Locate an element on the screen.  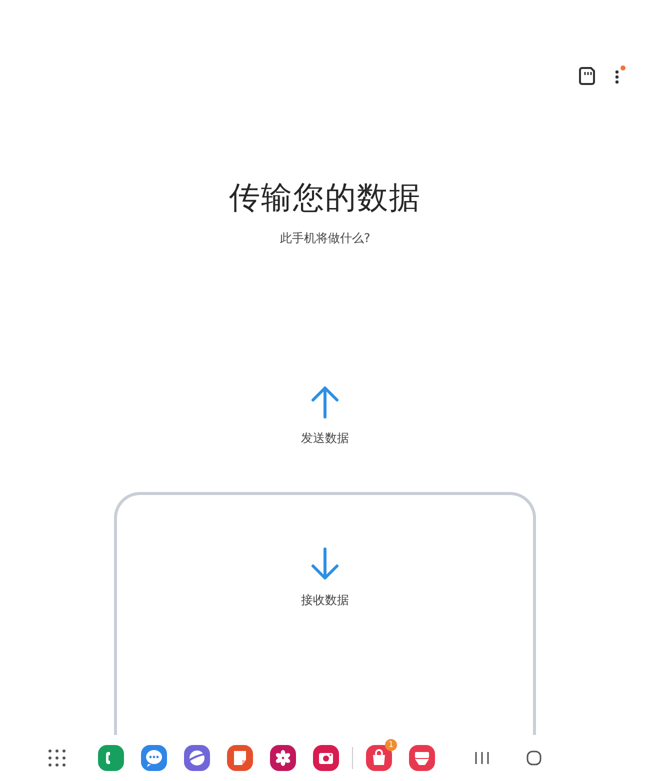
phone-app-icon is located at coordinates (111, 758).